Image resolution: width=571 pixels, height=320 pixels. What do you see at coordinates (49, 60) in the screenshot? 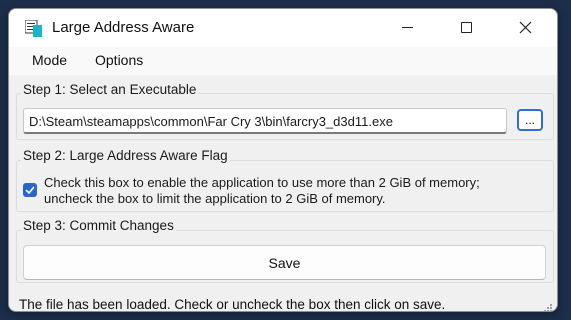
I see `menu-item-mode: Mode` at bounding box center [49, 60].